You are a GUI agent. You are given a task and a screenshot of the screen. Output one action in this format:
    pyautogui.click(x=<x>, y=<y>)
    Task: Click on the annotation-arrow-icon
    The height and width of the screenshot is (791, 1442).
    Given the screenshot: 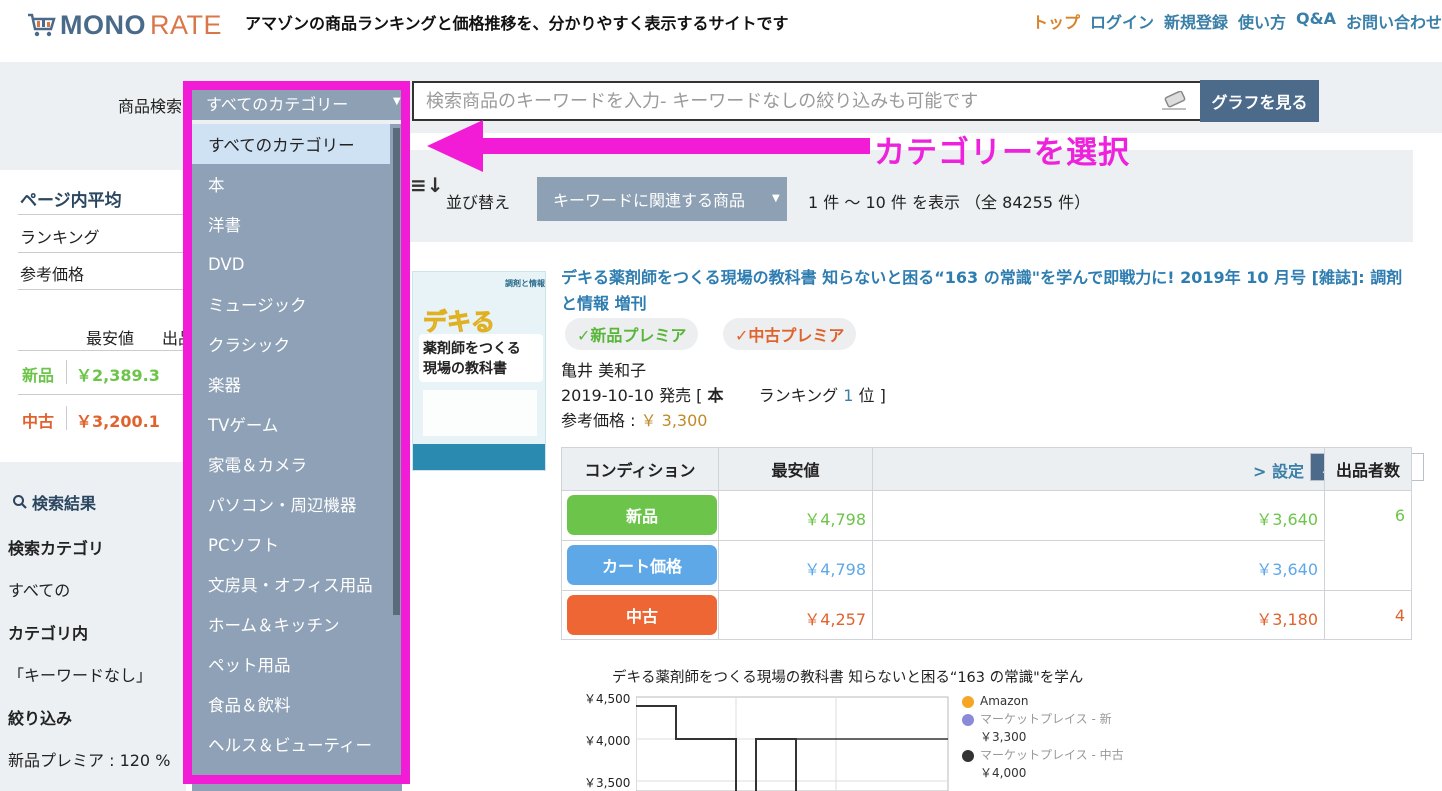 What is the action you would take?
    pyautogui.click(x=648, y=146)
    